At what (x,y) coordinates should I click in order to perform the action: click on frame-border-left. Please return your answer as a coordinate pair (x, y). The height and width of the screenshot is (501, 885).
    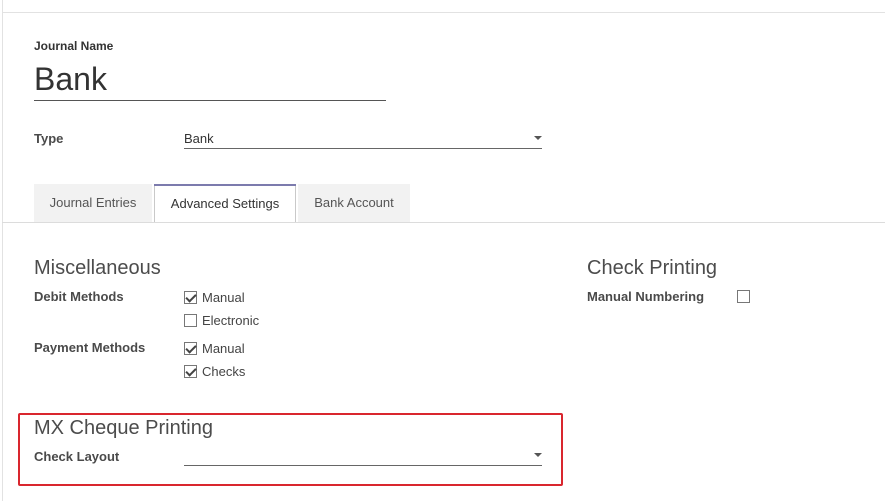
    Looking at the image, I should click on (2, 250).